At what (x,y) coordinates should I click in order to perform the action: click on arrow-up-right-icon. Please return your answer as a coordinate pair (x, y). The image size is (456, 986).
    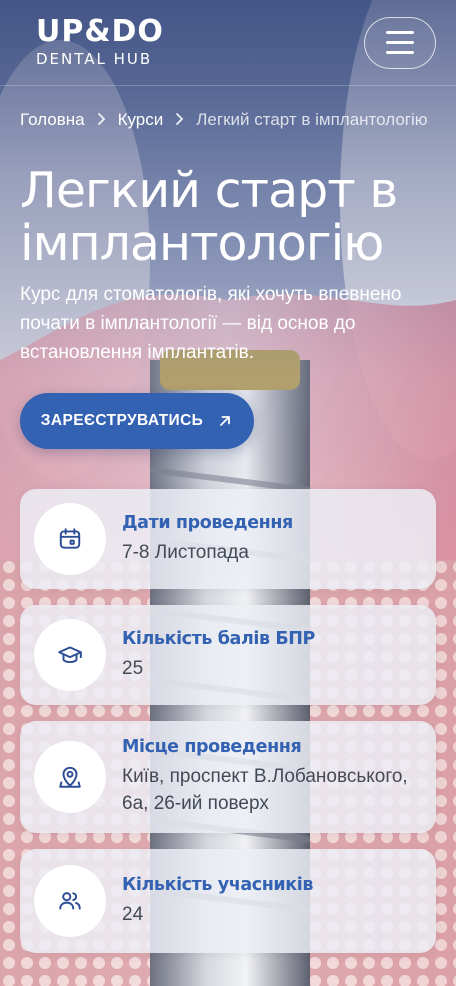
    Looking at the image, I should click on (225, 421).